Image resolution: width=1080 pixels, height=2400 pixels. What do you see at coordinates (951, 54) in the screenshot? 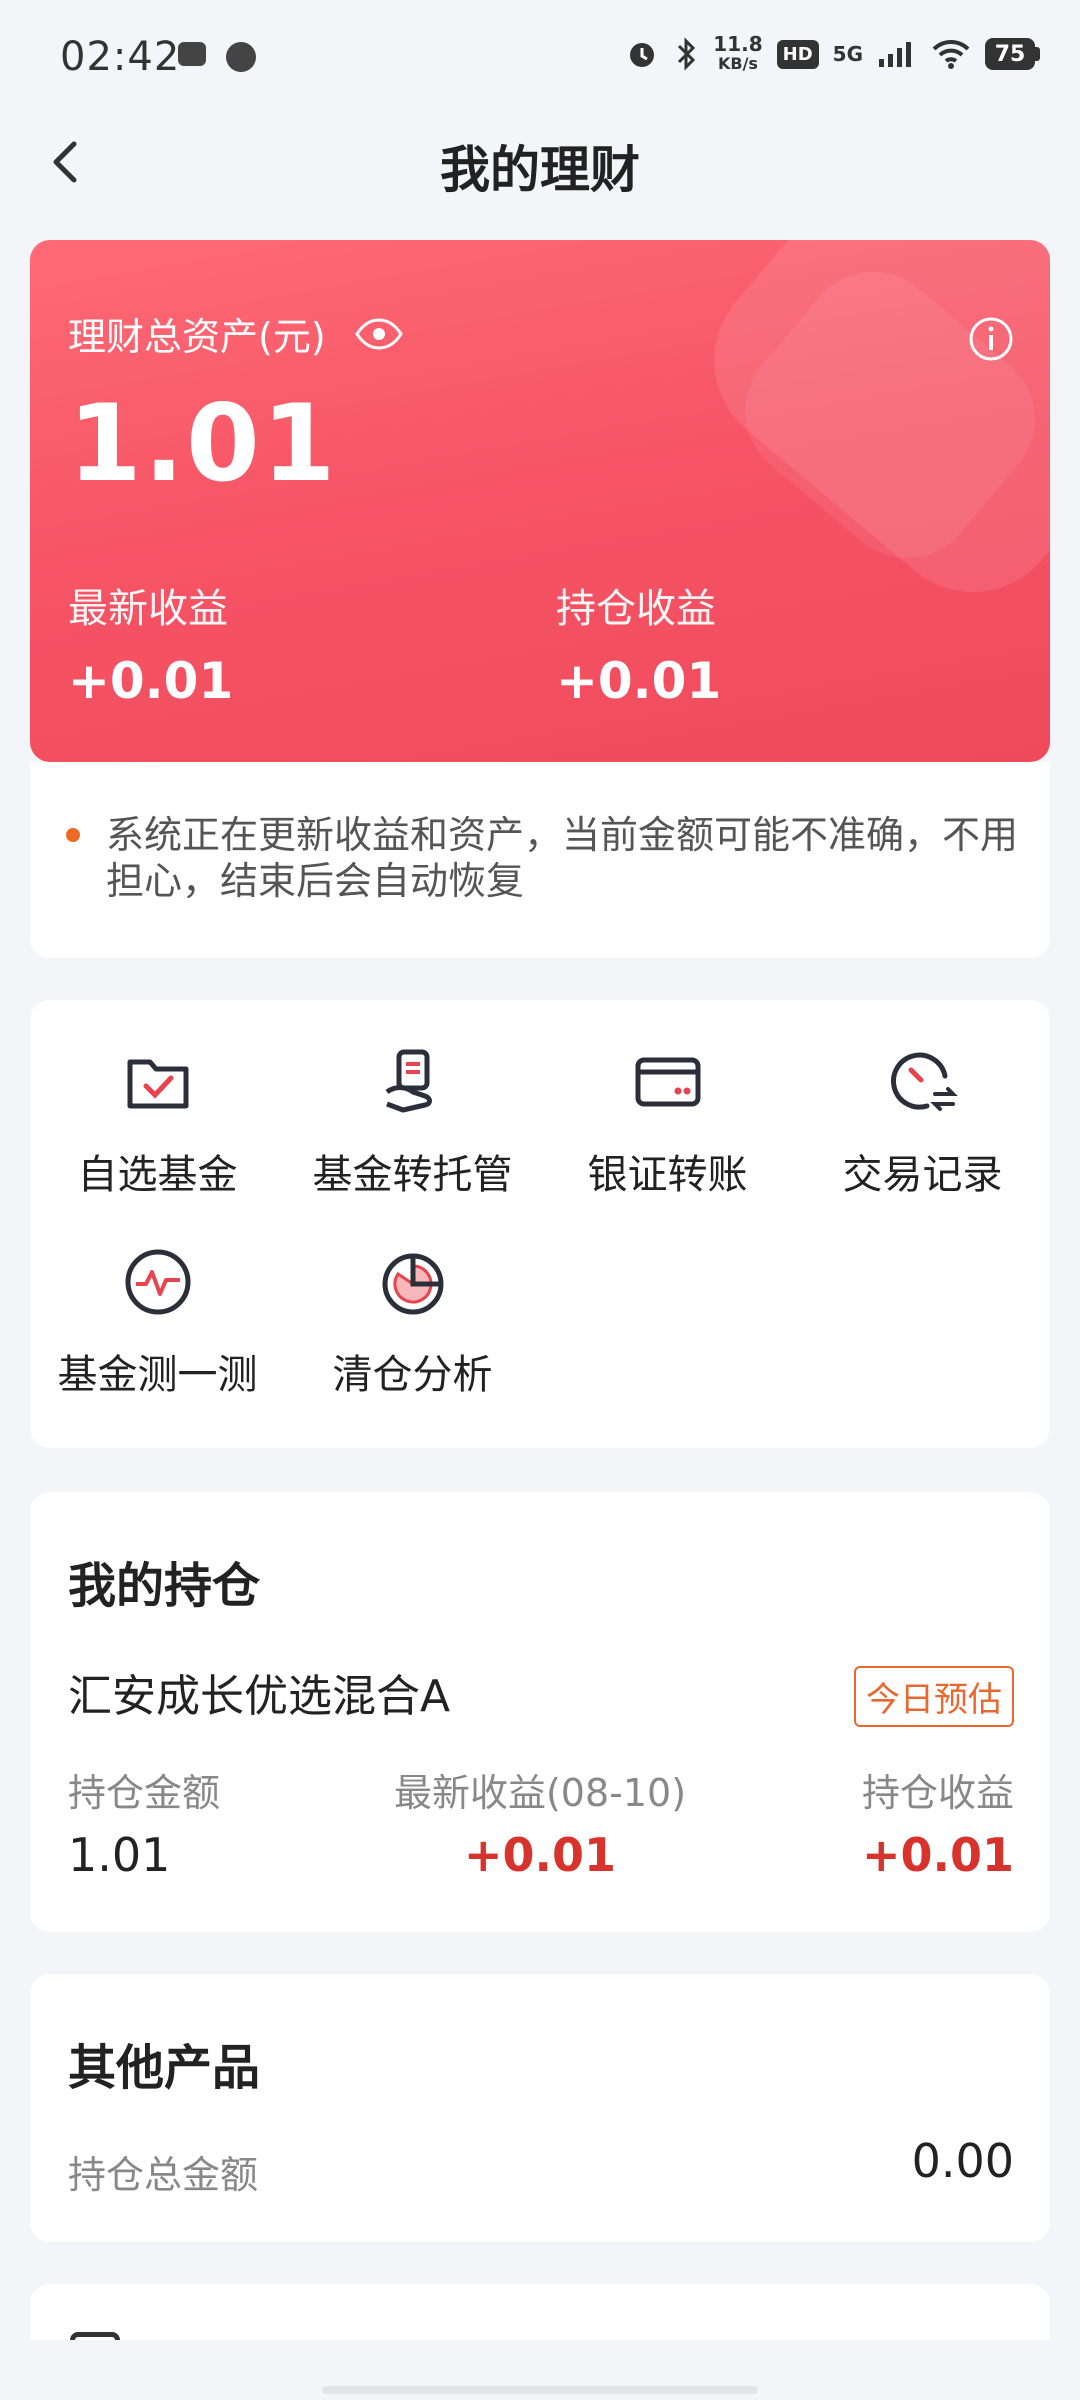
I see `wifi-icon` at bounding box center [951, 54].